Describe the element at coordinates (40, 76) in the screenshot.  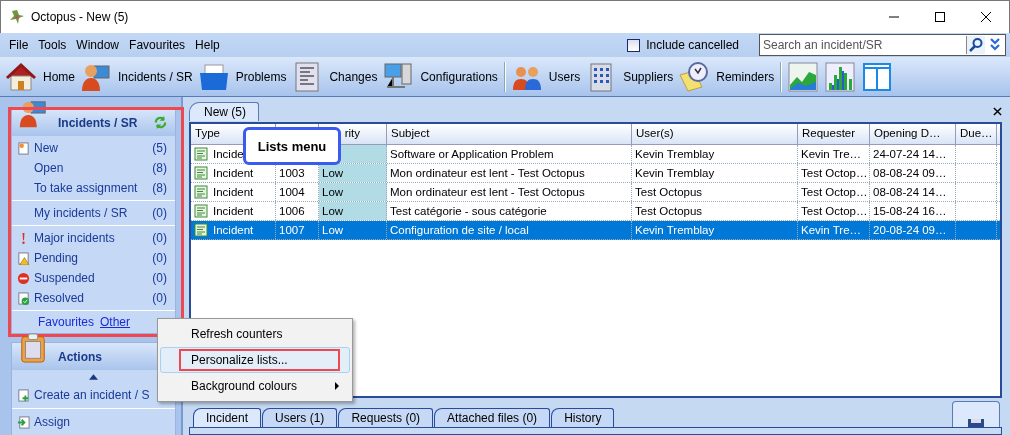
I see `toolbar-button: Home` at that location.